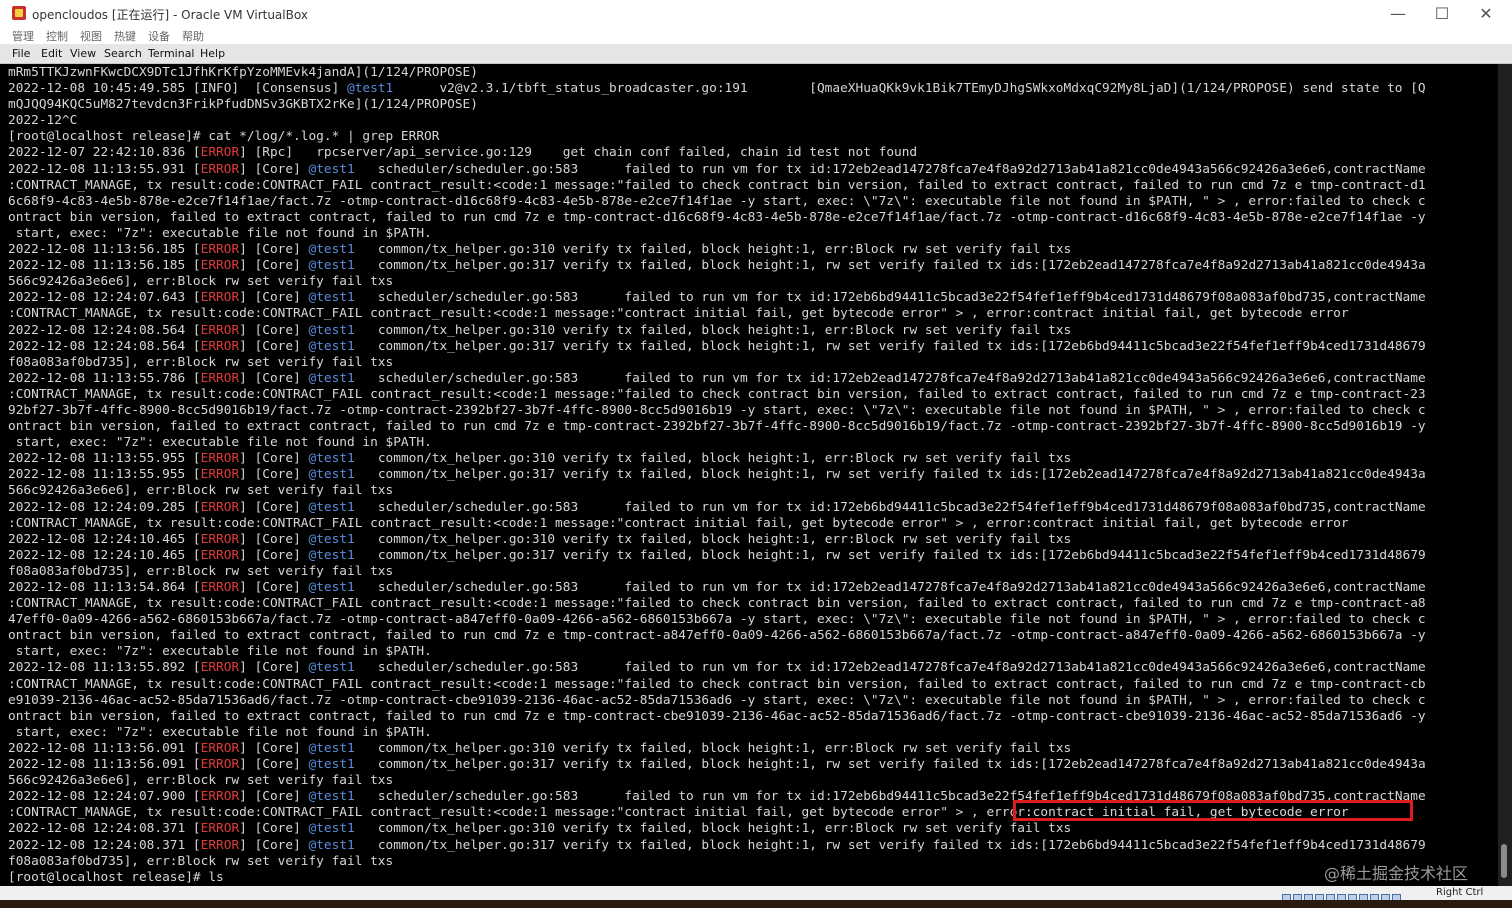 Image resolution: width=1512 pixels, height=908 pixels. Describe the element at coordinates (717, 121) in the screenshot. I see `terminal-line: 2022-12^C` at that location.